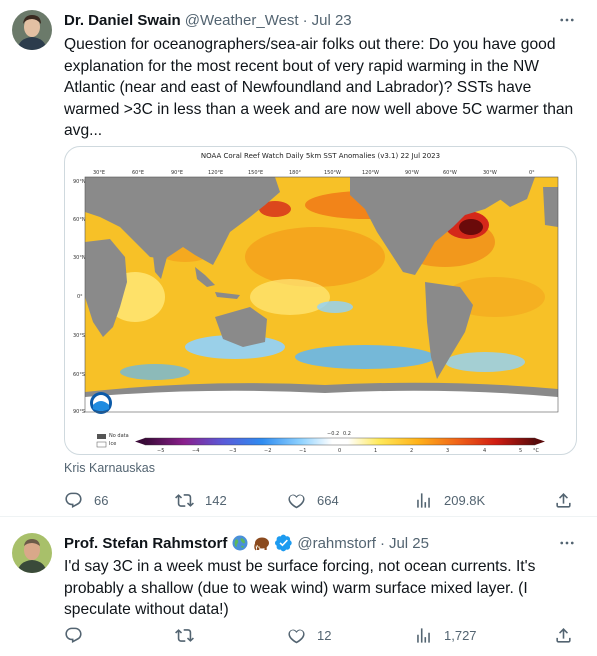 This screenshot has height=656, width=597. What do you see at coordinates (196, 451) in the screenshot?
I see `scale-tick: −4` at bounding box center [196, 451].